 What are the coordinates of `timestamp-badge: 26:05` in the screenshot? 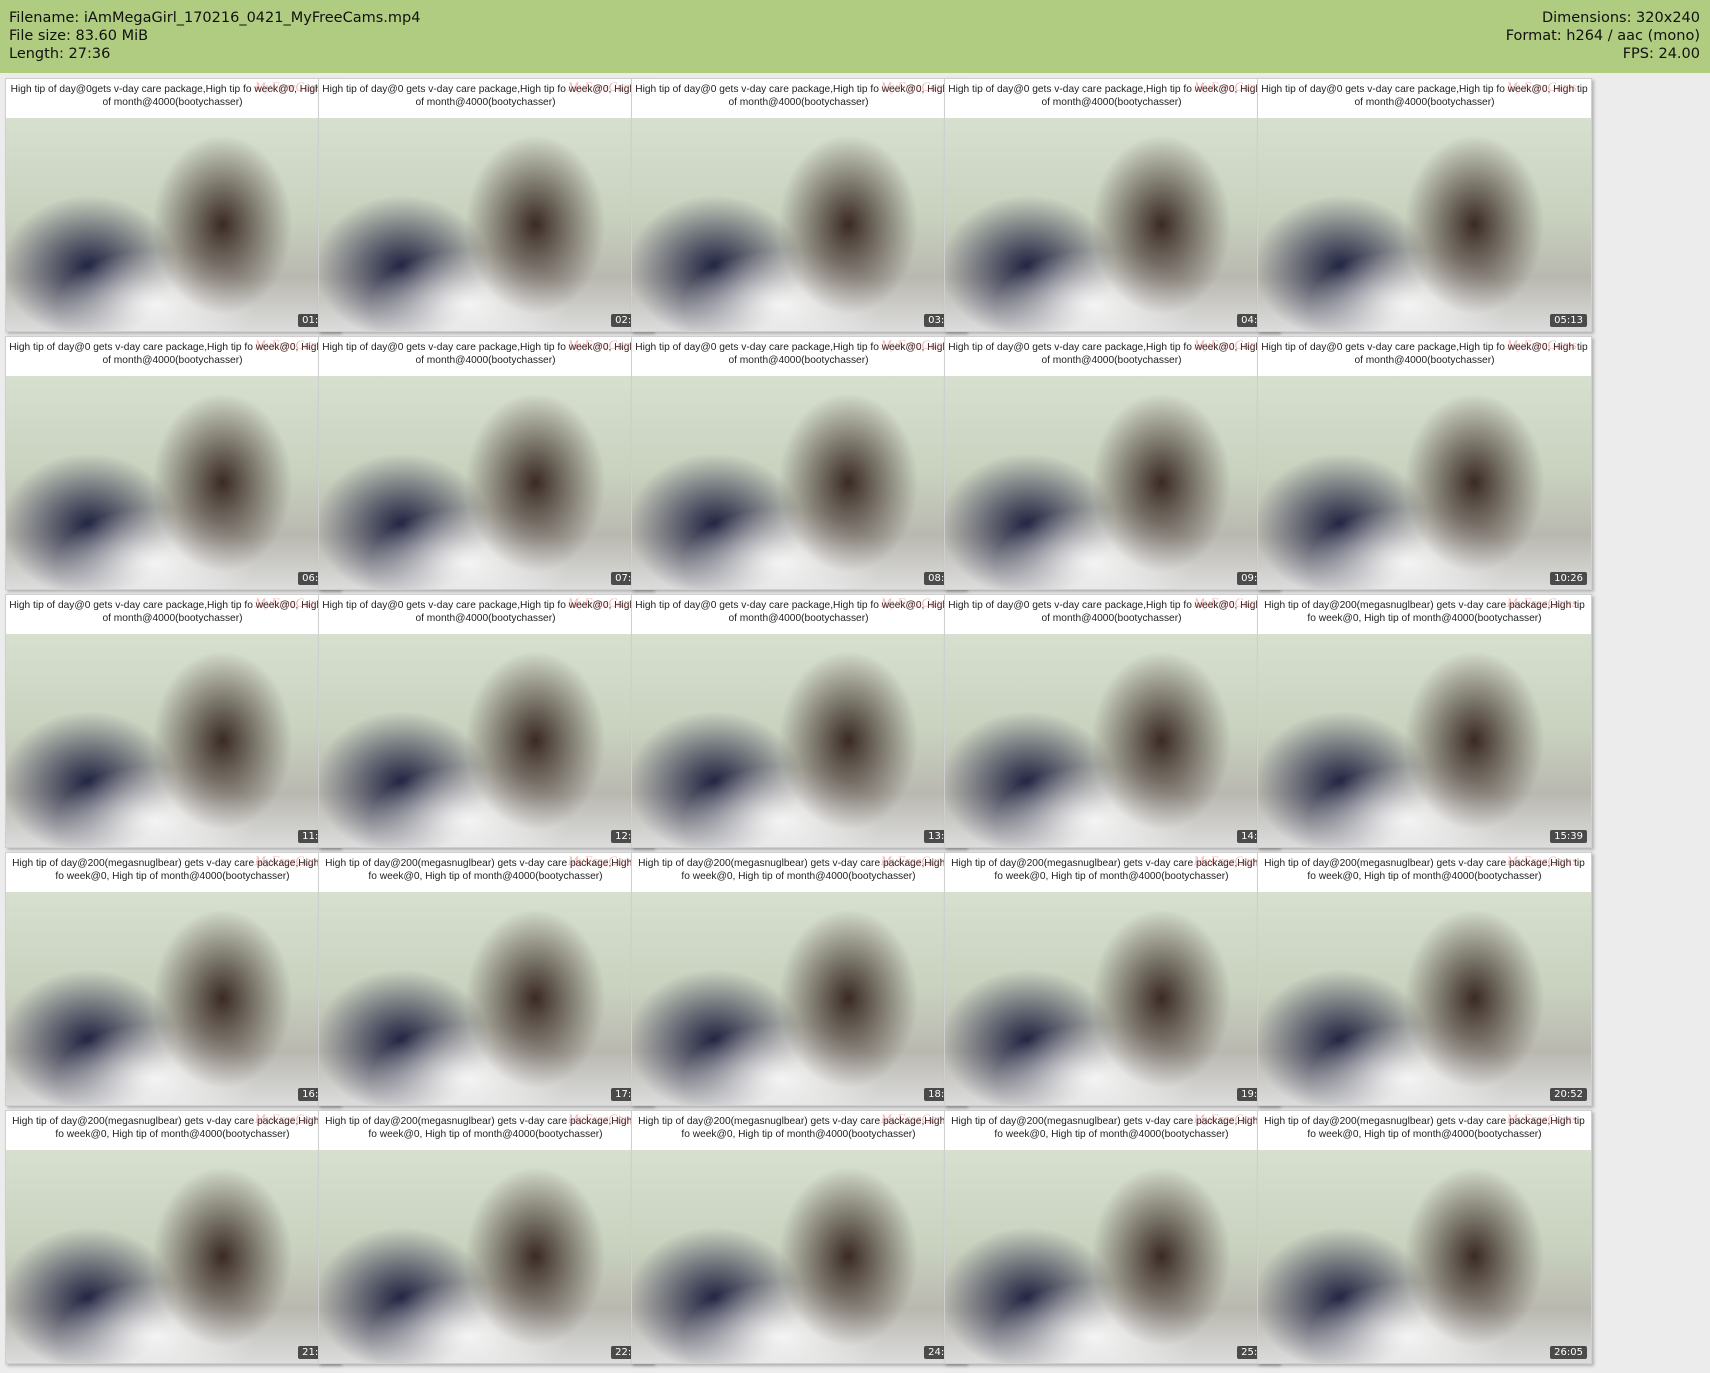 It's located at (1568, 1352).